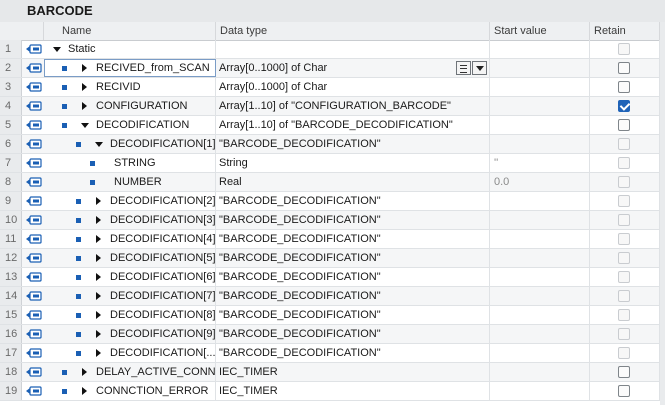 Image resolution: width=665 pixels, height=405 pixels. Describe the element at coordinates (11, 144) in the screenshot. I see `row-number: 6` at that location.